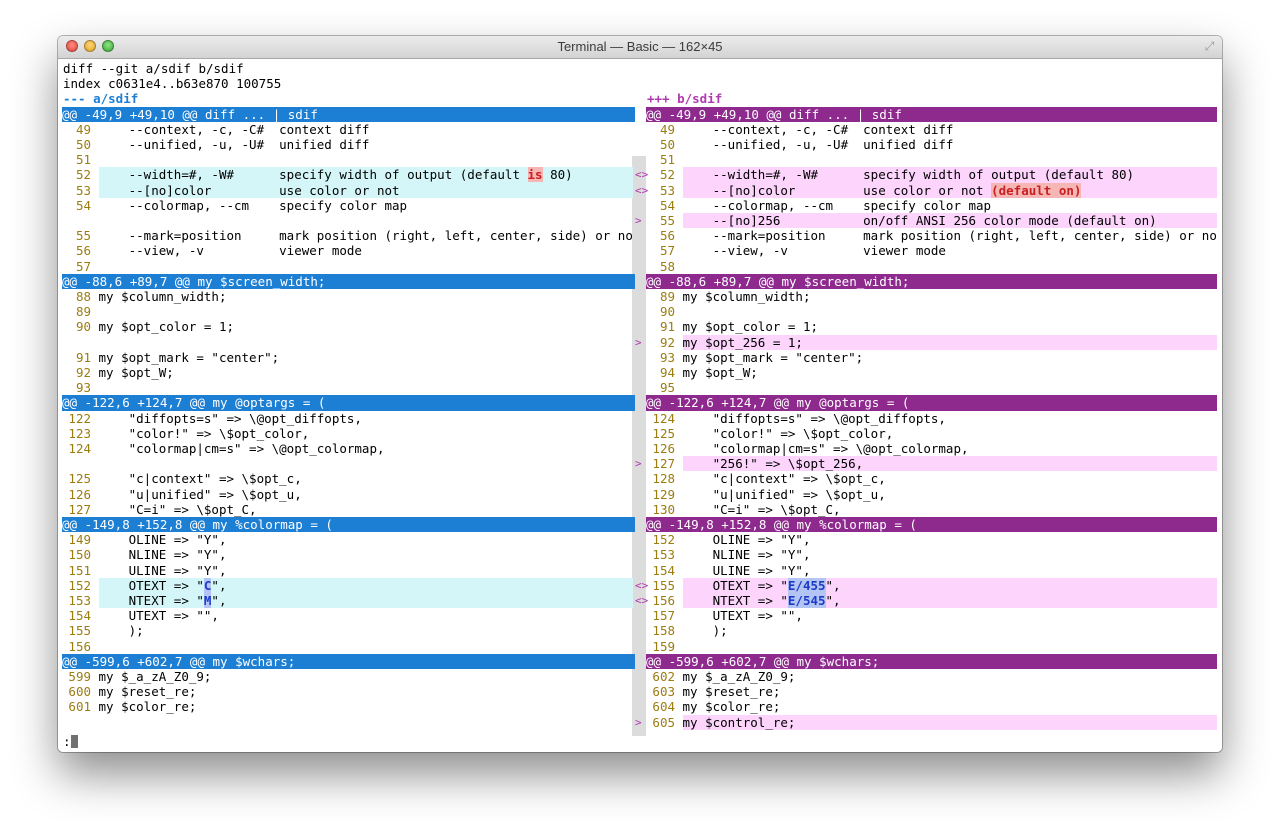 The image size is (1280, 833). Describe the element at coordinates (79, 600) in the screenshot. I see `line-number: 153` at that location.